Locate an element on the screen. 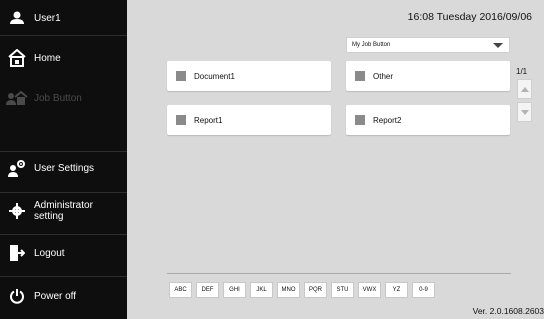 The image size is (544, 319). page-up-button is located at coordinates (524, 89).